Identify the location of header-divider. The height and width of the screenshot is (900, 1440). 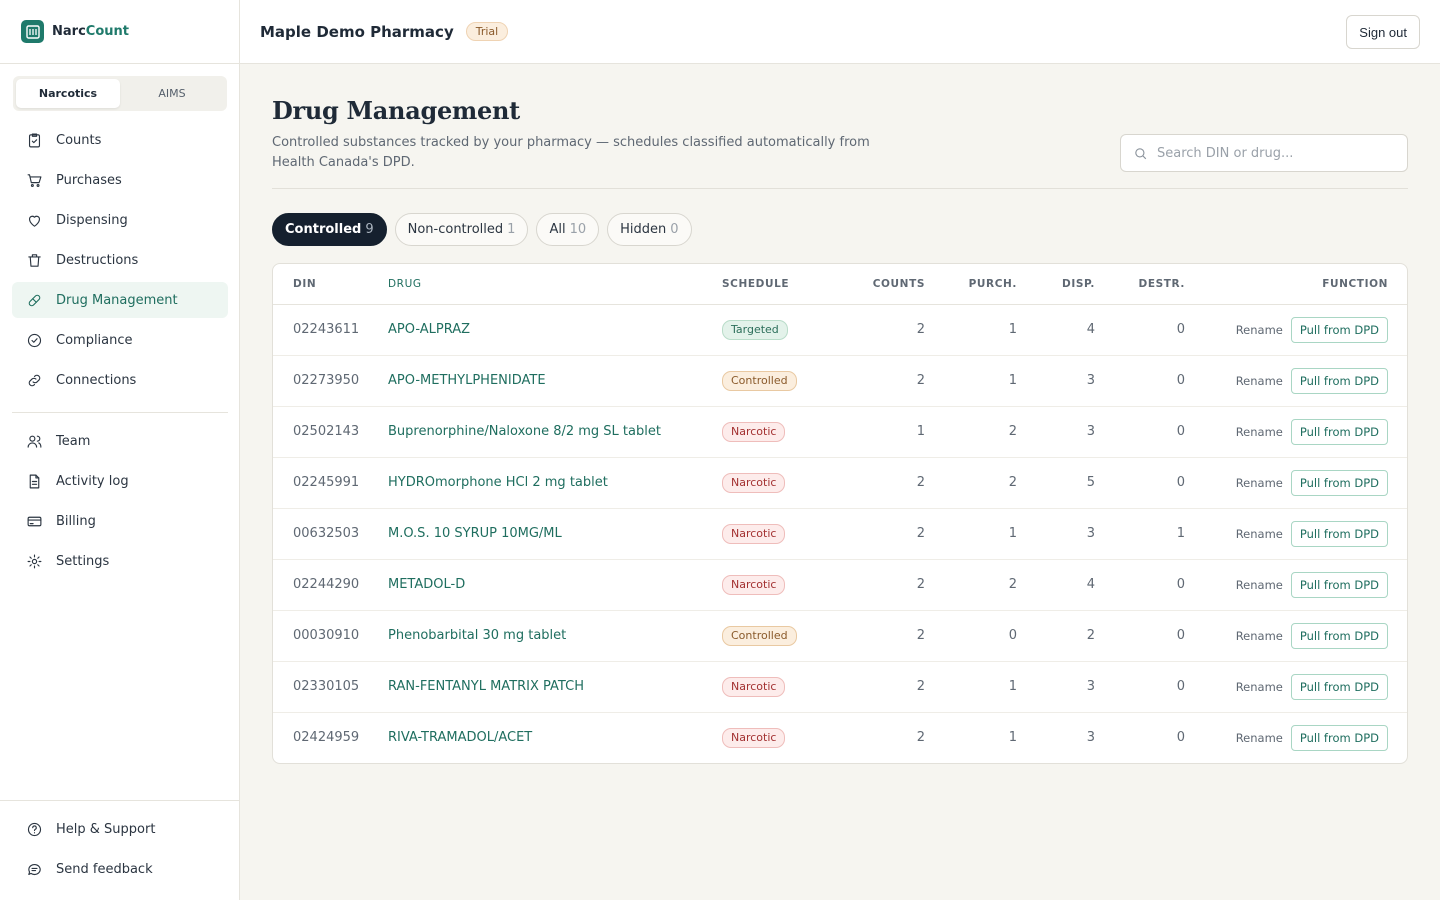
(840, 188).